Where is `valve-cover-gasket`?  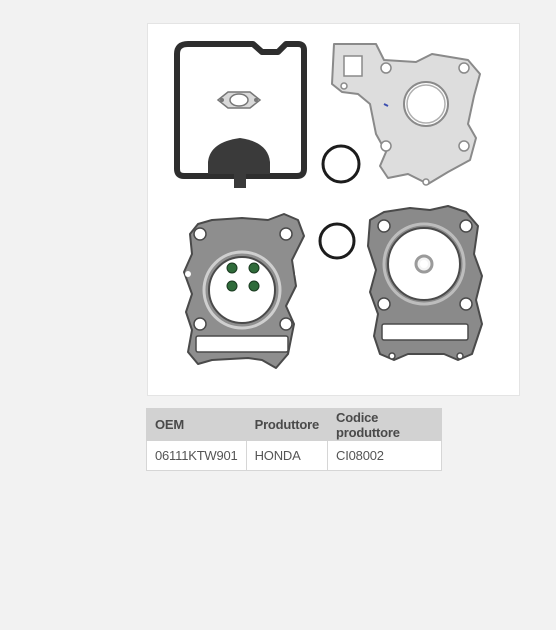 valve-cover-gasket is located at coordinates (240, 114).